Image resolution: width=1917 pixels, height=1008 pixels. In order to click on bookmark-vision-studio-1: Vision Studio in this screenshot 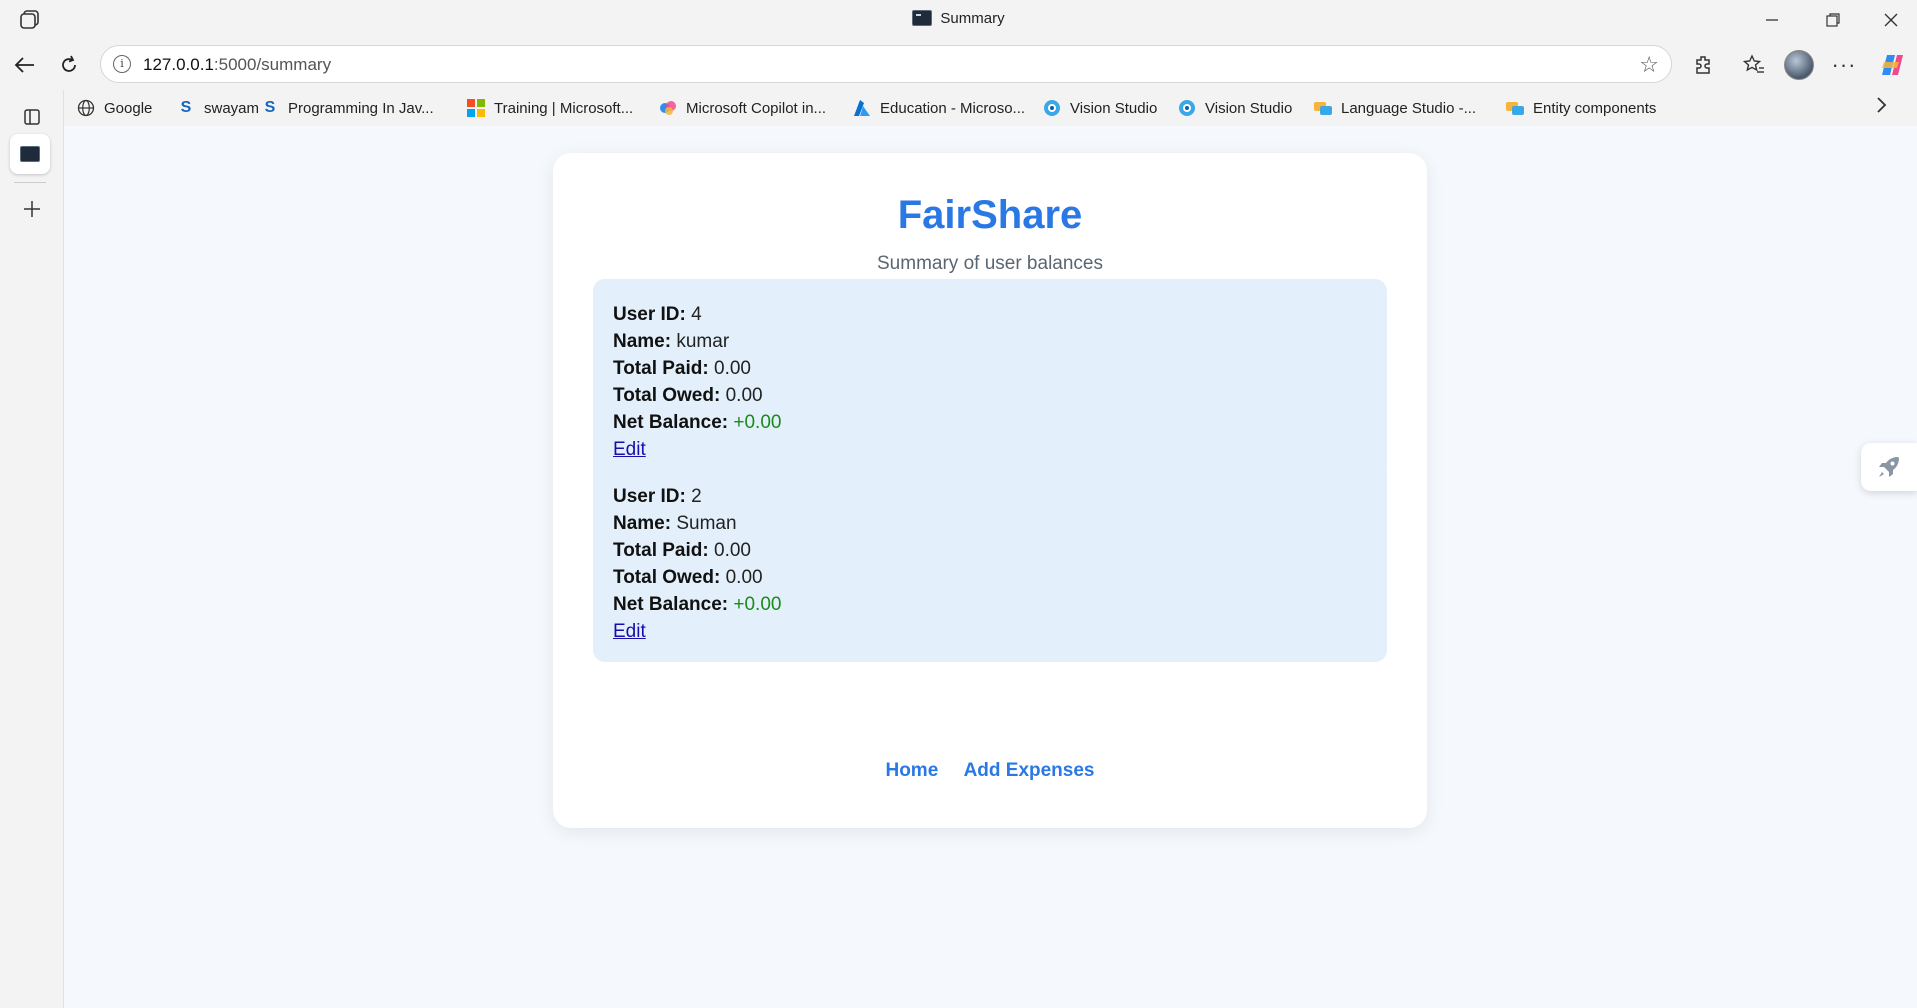, I will do `click(1099, 108)`.